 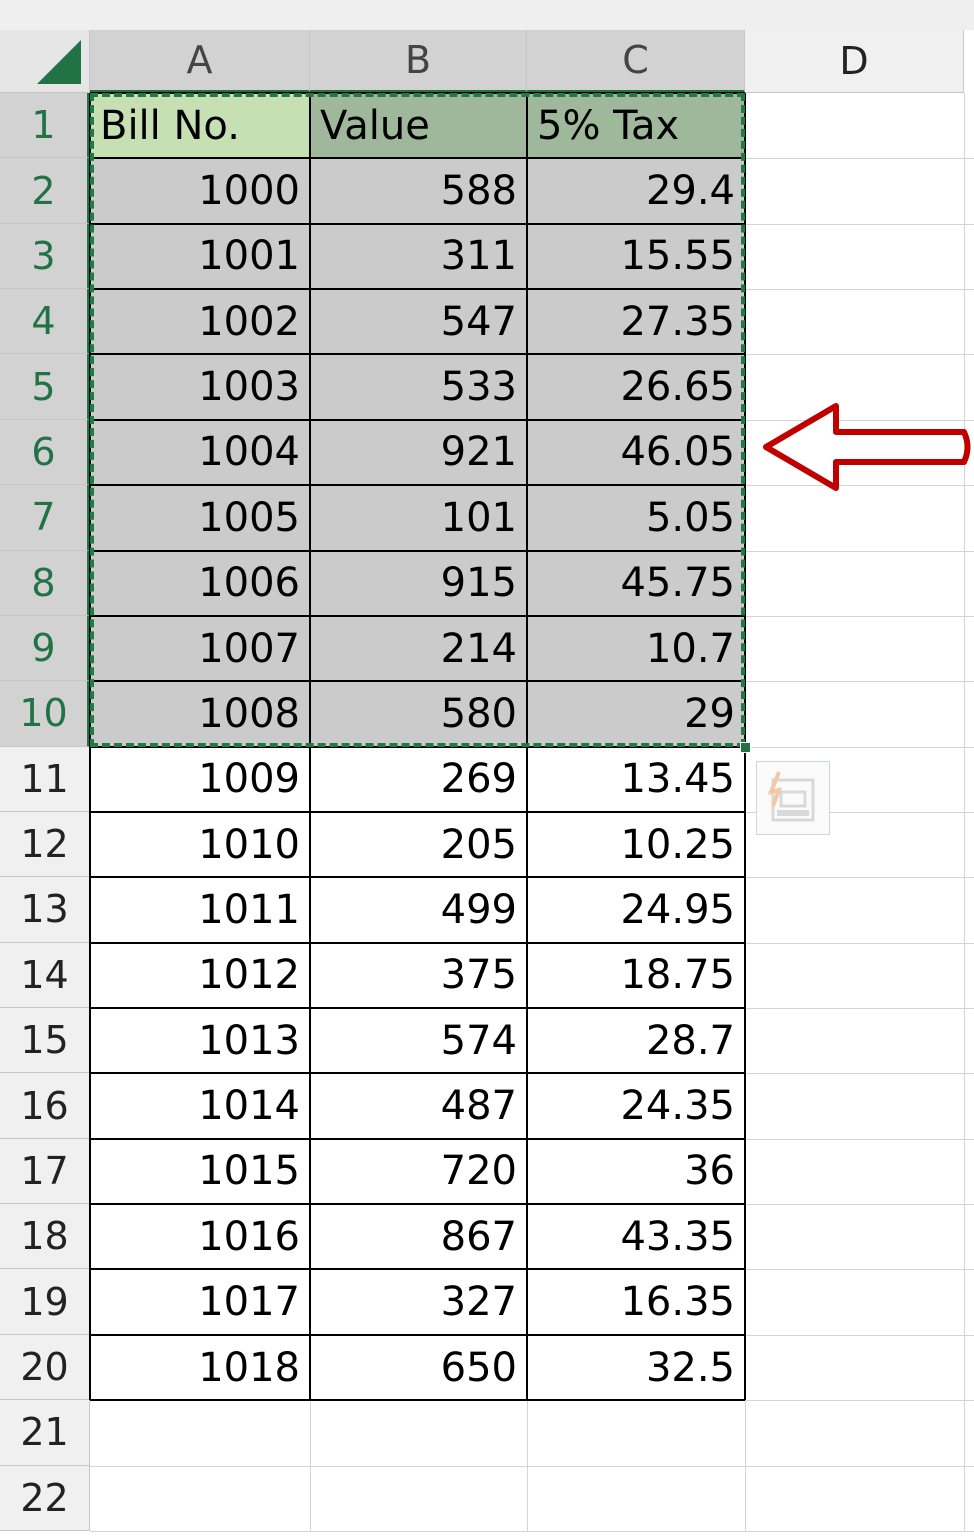 What do you see at coordinates (200, 322) in the screenshot?
I see `cell-a4: 1002` at bounding box center [200, 322].